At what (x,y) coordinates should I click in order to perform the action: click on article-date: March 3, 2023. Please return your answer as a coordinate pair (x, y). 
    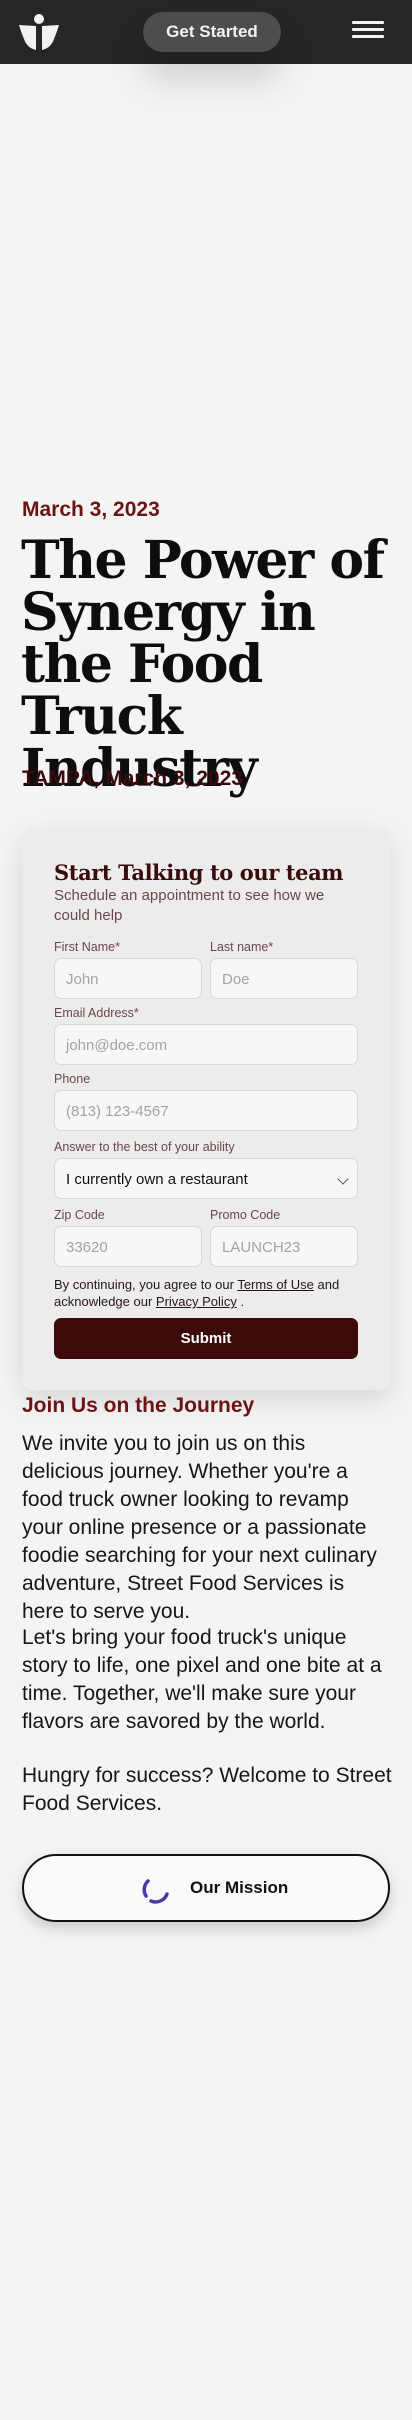
    Looking at the image, I should click on (91, 509).